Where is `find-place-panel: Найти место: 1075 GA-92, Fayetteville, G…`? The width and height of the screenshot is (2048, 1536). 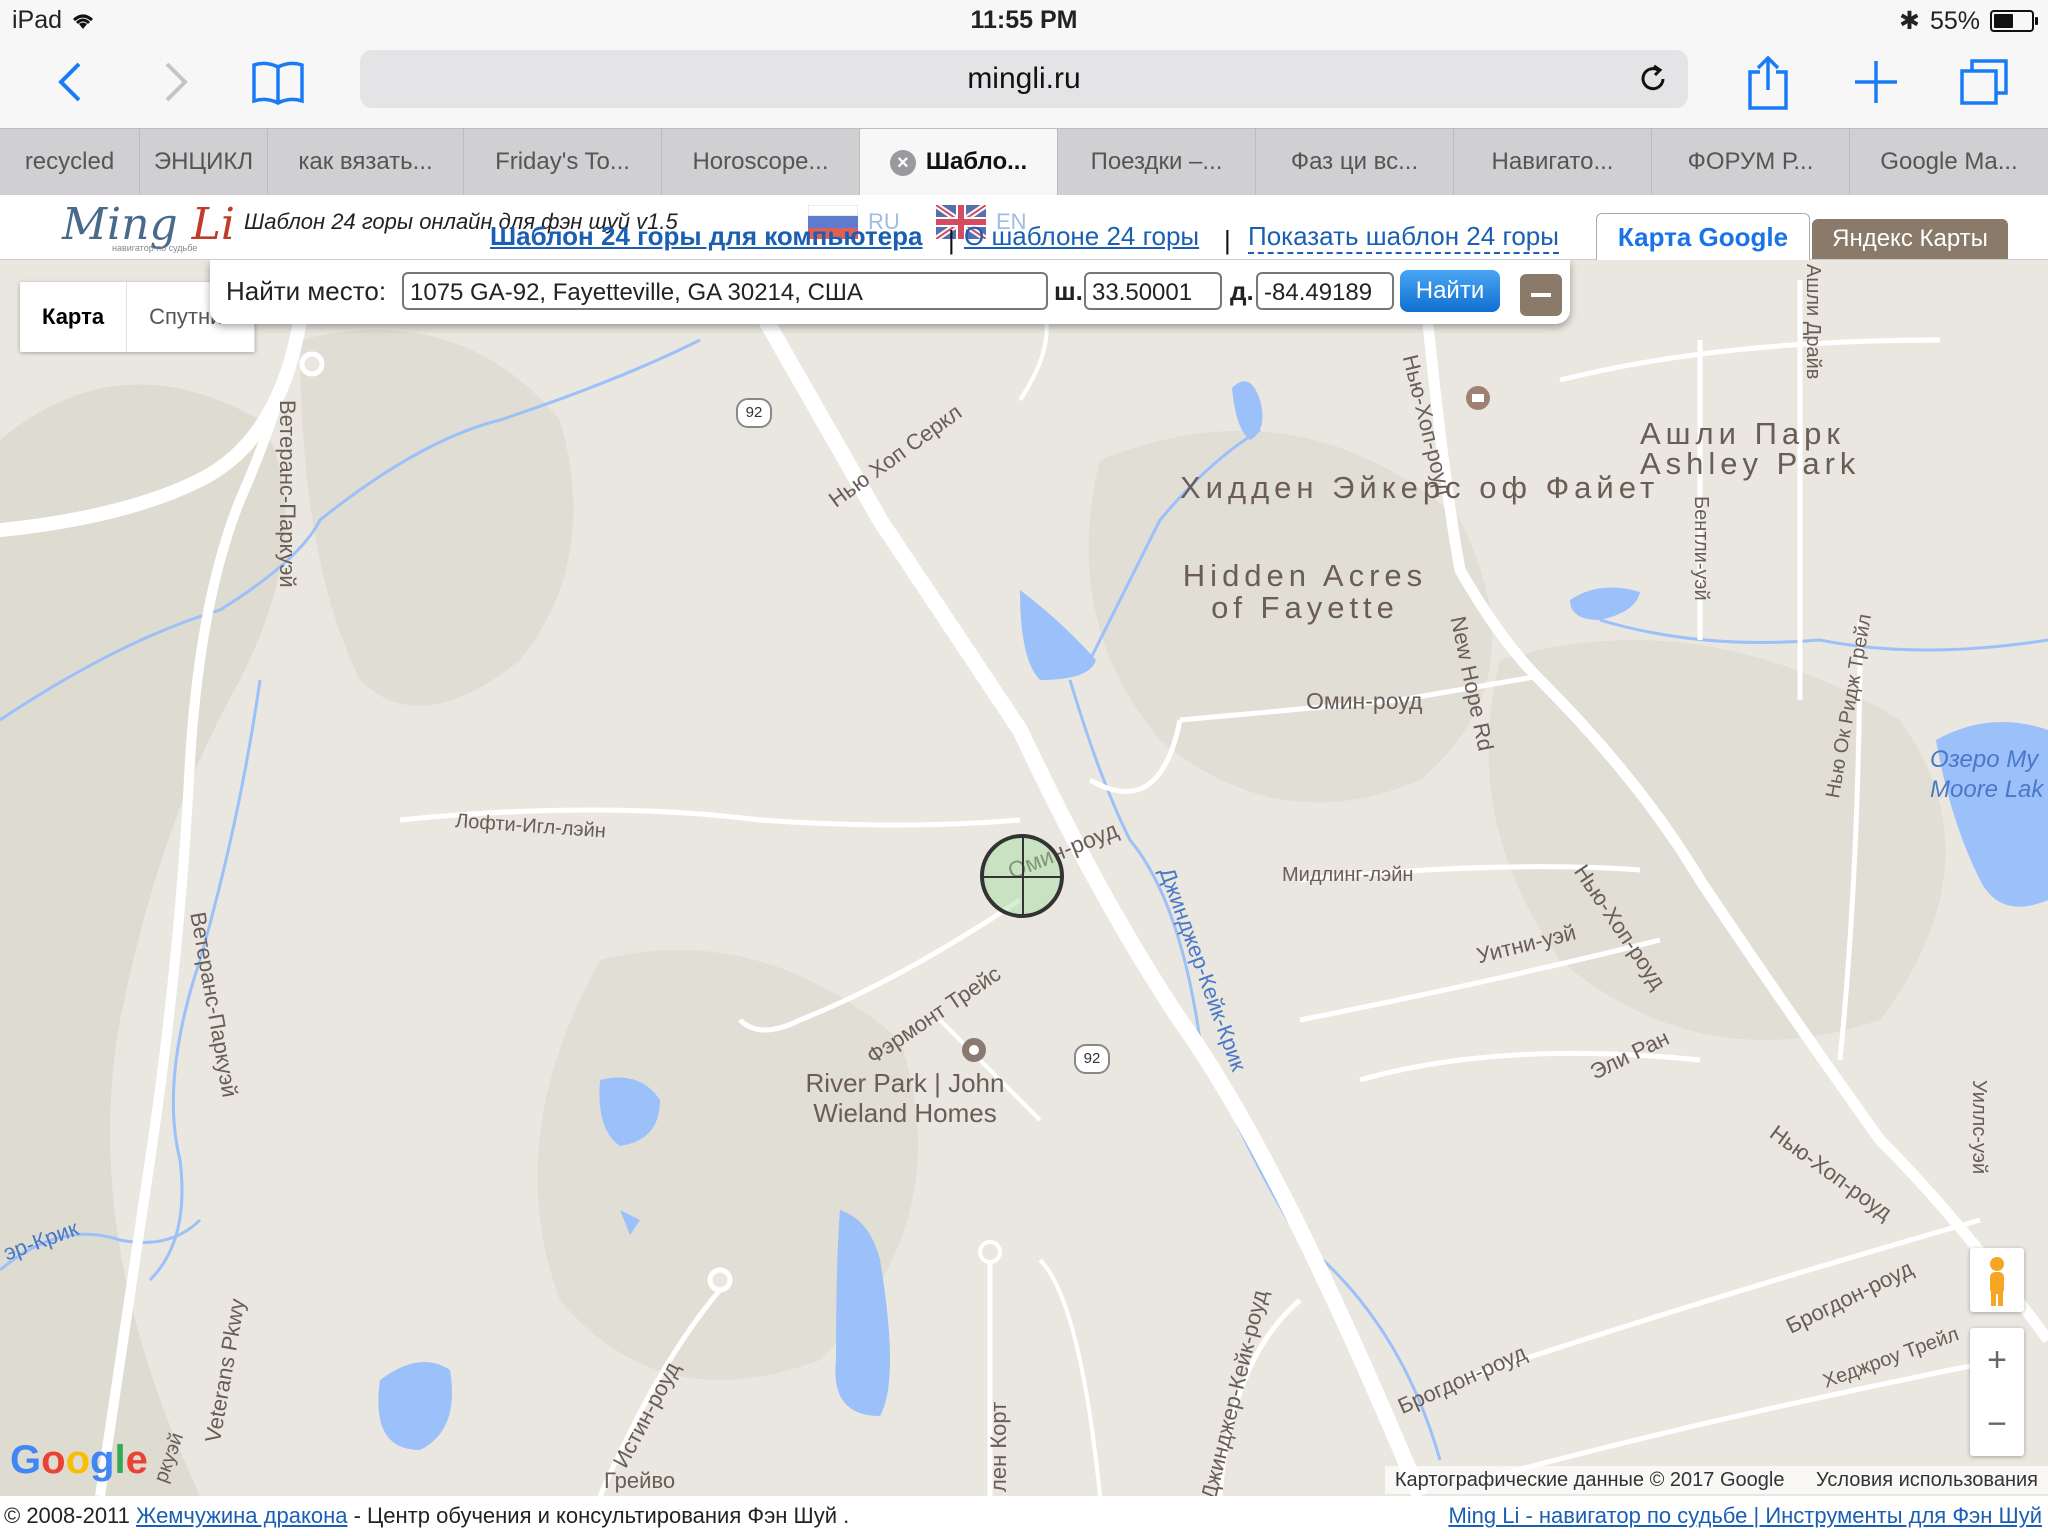 find-place-panel: Найти место: 1075 GA-92, Fayetteville, G… is located at coordinates (890, 292).